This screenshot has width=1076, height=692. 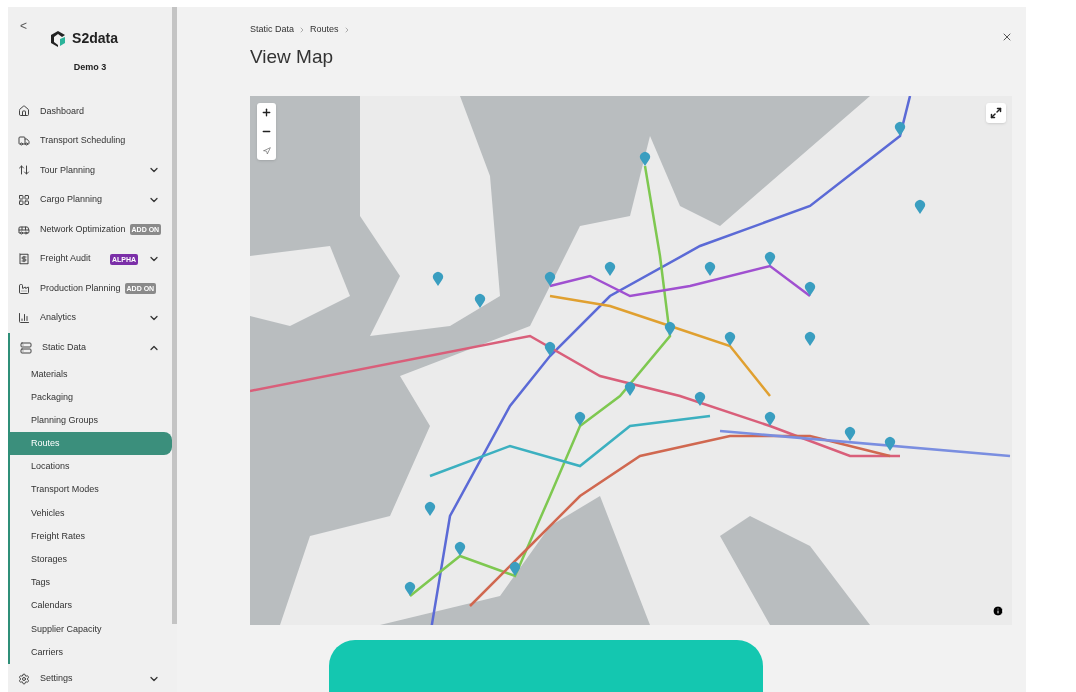 What do you see at coordinates (91, 348) in the screenshot?
I see `nav-item: Static Data` at bounding box center [91, 348].